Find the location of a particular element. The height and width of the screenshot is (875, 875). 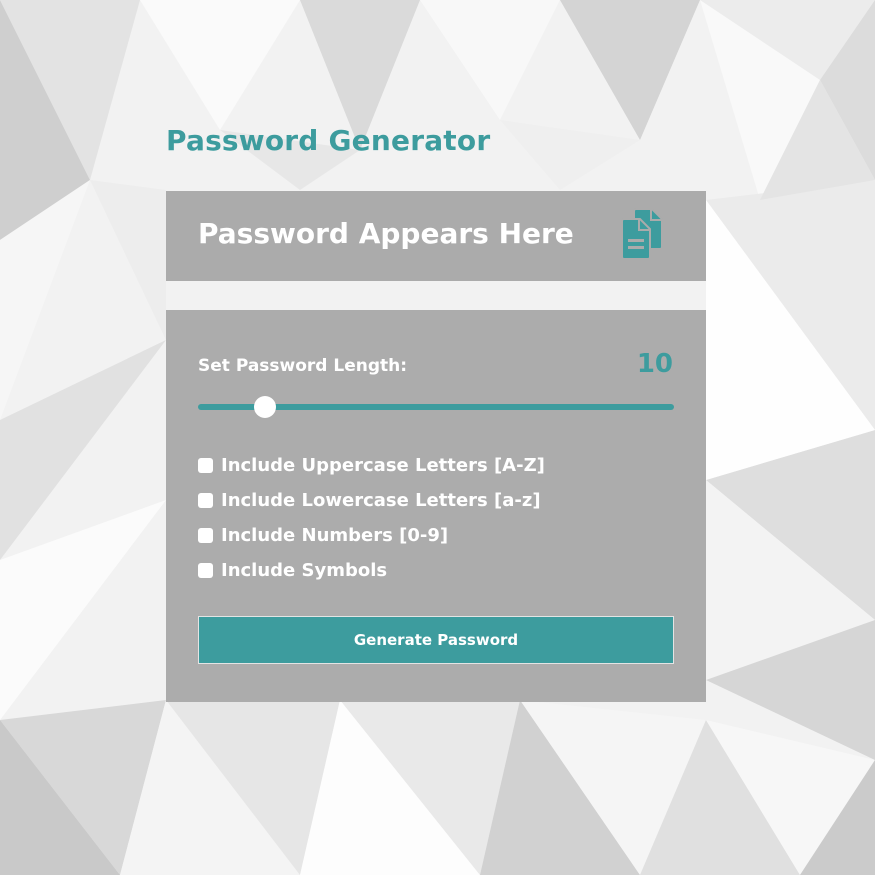

option-lowercase: Include Lowercase Letters [a-z] is located at coordinates (436, 500).